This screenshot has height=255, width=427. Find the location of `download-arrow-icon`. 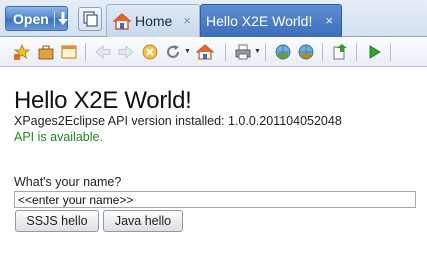

download-arrow-icon is located at coordinates (60, 18).